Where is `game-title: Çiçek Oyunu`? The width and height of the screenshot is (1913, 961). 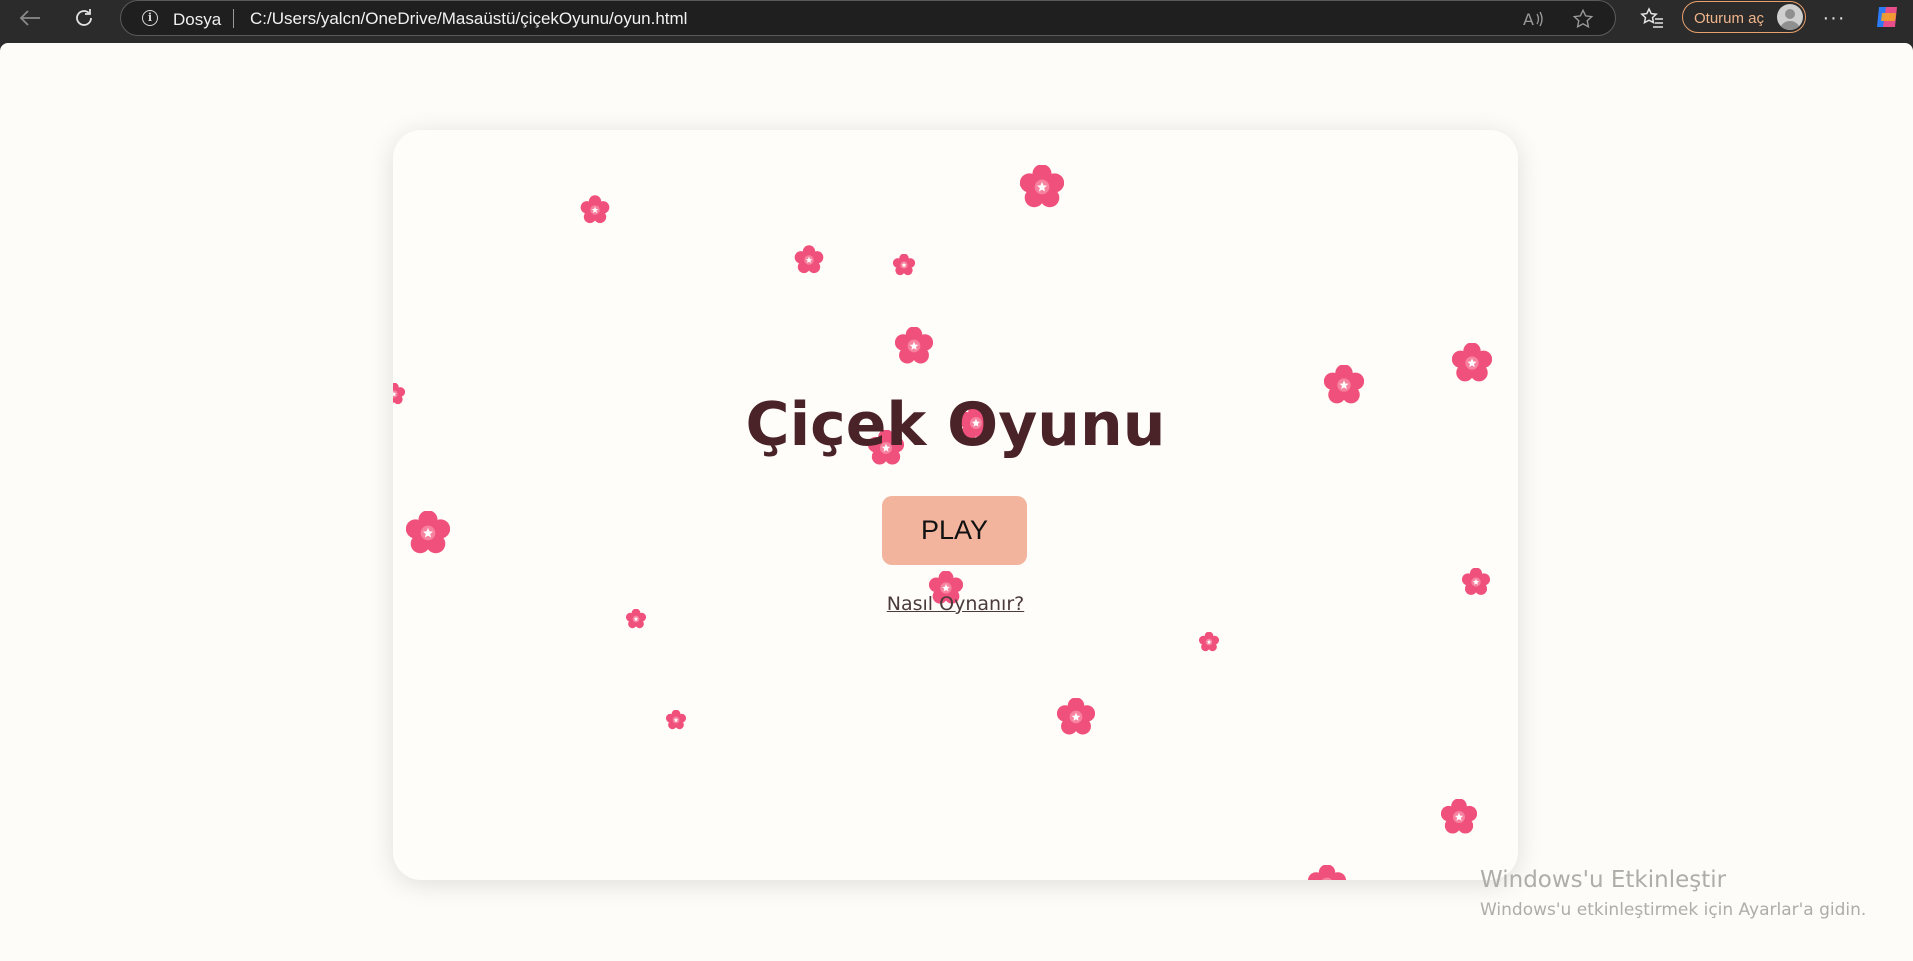
game-title: Çiçek Oyunu is located at coordinates (955, 425).